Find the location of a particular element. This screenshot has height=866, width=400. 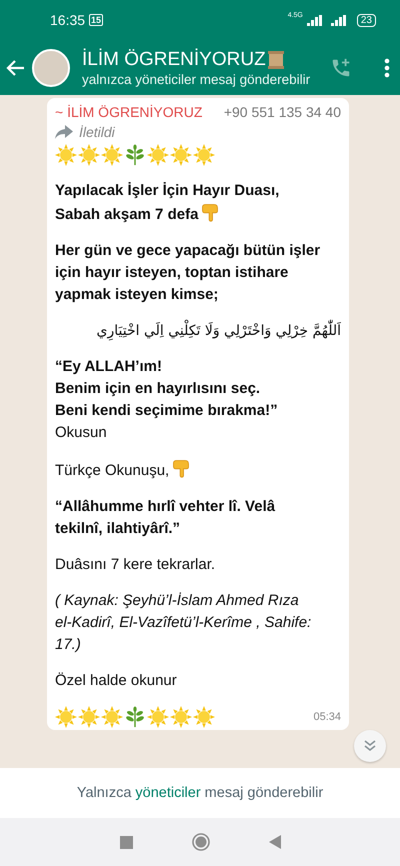

sender-phone: +90 551 135 34 40 is located at coordinates (282, 112).